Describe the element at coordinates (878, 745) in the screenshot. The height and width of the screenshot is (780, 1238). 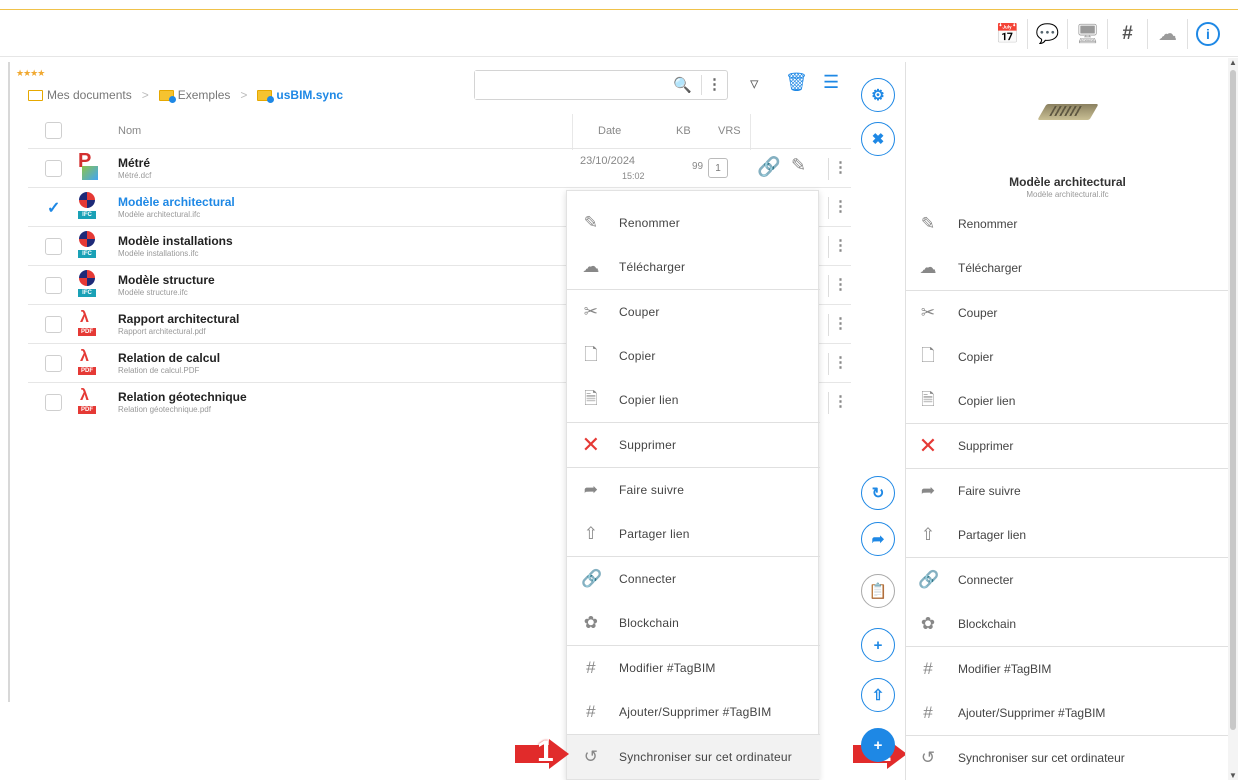
I see `new-document-icon: +` at that location.